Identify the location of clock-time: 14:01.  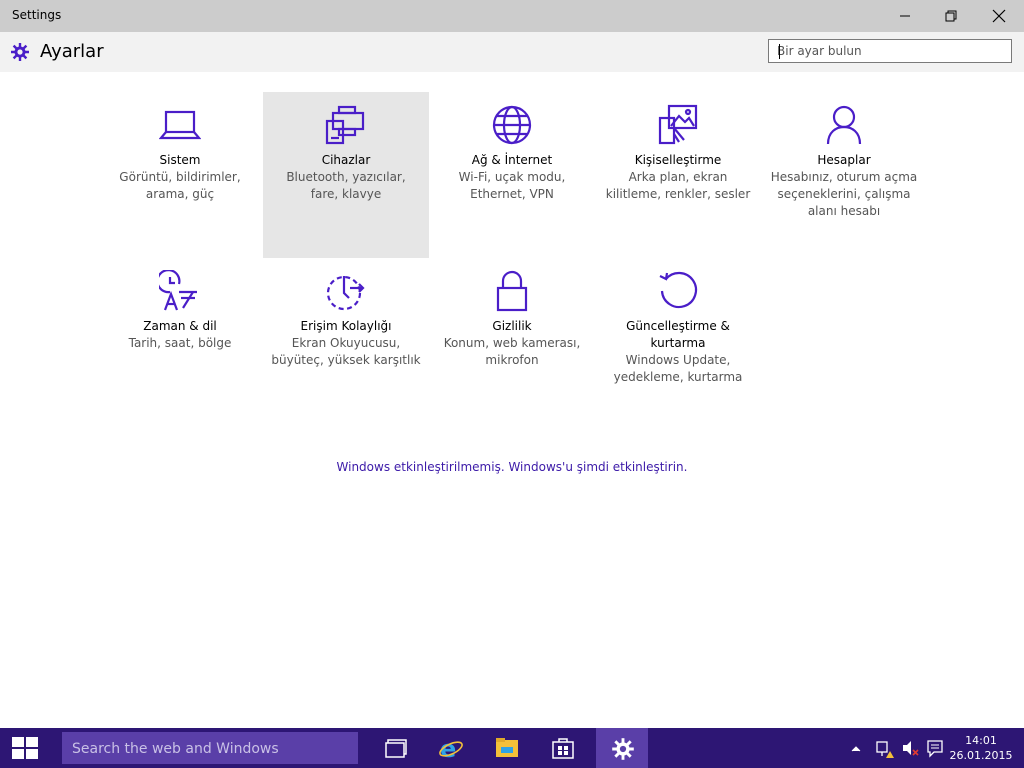
(981, 740).